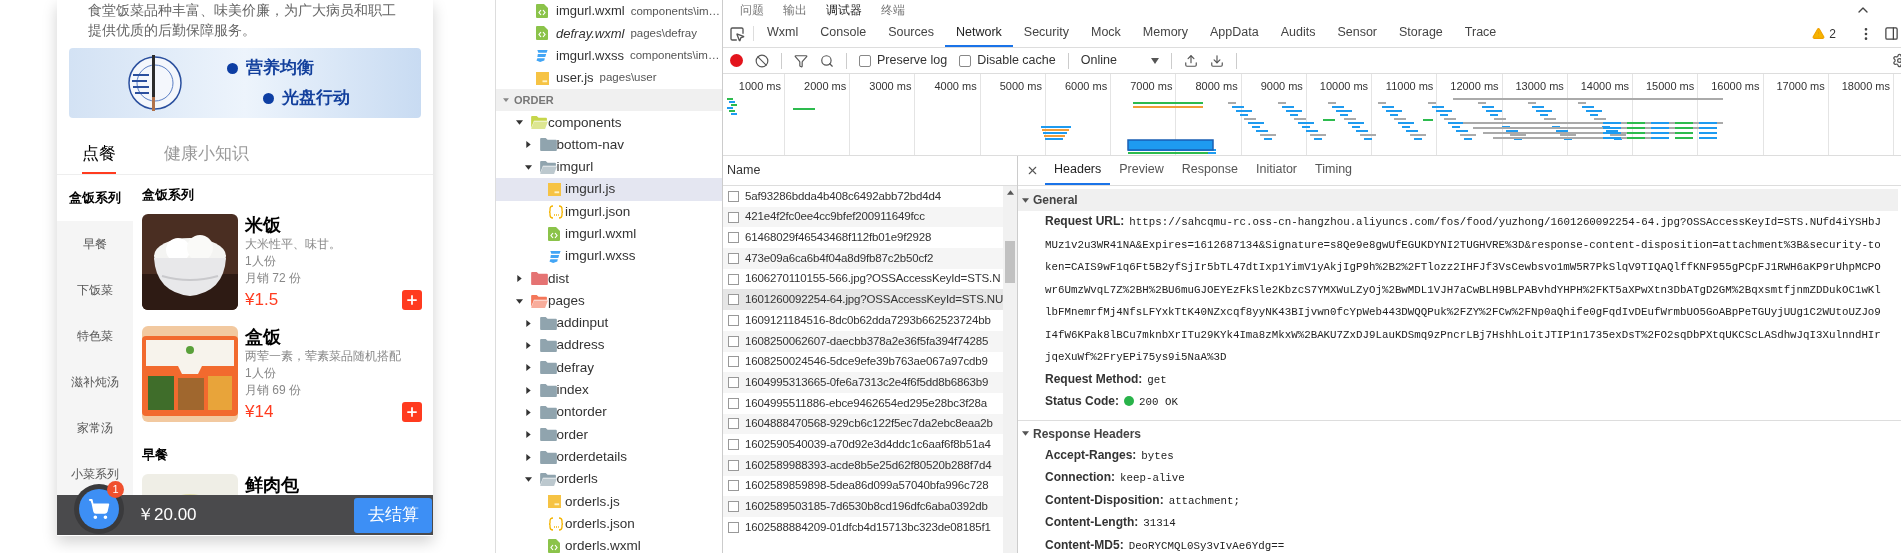 This screenshot has width=1901, height=553. I want to click on section-header: Response Headers, so click(1458, 433).